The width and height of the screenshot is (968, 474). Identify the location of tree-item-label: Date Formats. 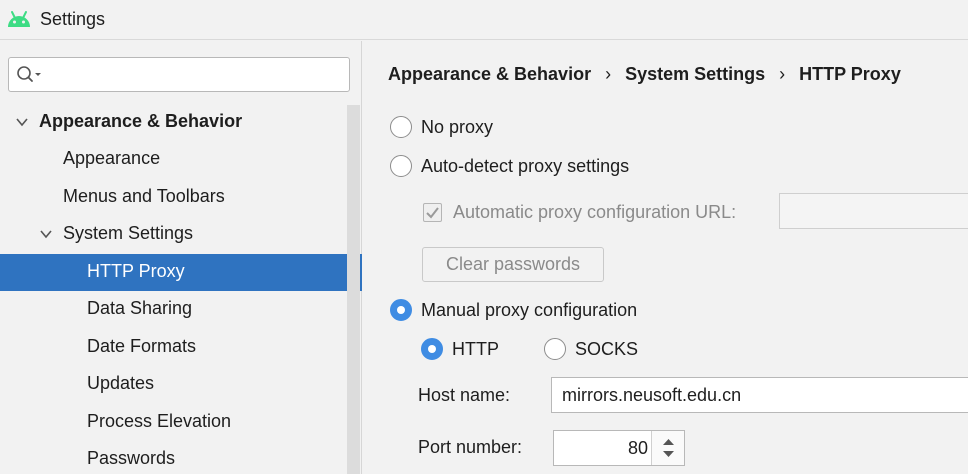
(142, 346).